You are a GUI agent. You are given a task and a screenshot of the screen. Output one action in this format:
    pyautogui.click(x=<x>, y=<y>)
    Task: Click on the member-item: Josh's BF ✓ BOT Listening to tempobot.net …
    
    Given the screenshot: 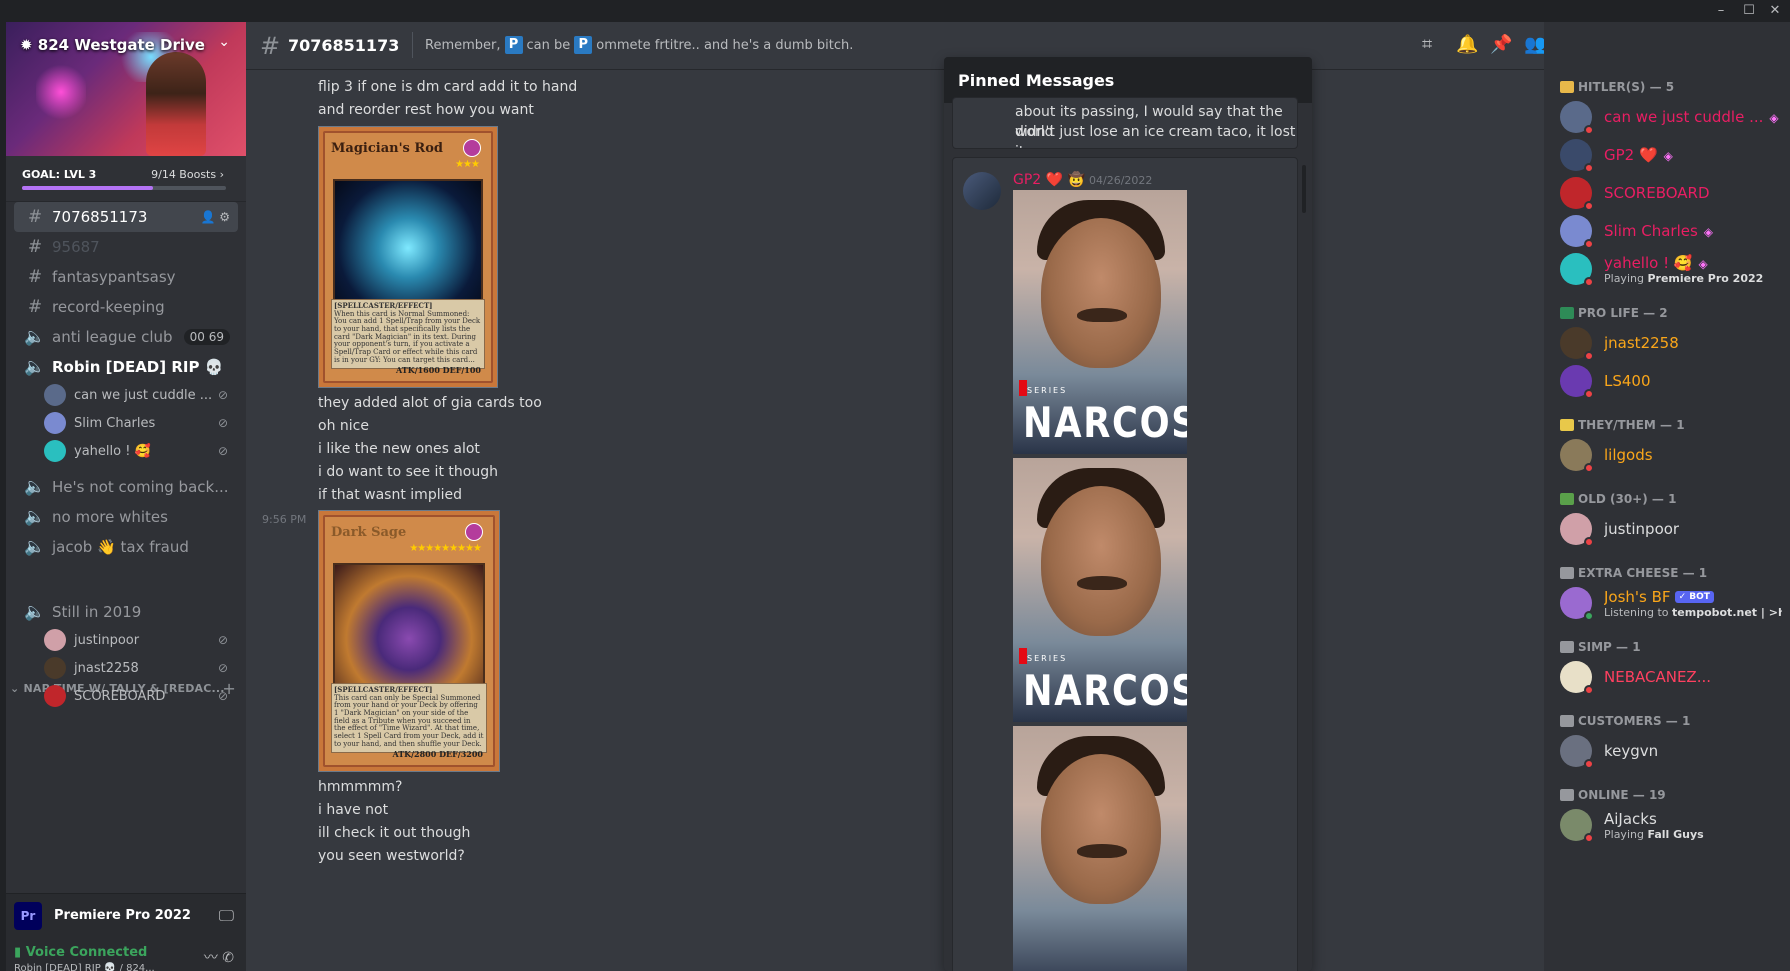 What is the action you would take?
    pyautogui.click(x=1667, y=603)
    